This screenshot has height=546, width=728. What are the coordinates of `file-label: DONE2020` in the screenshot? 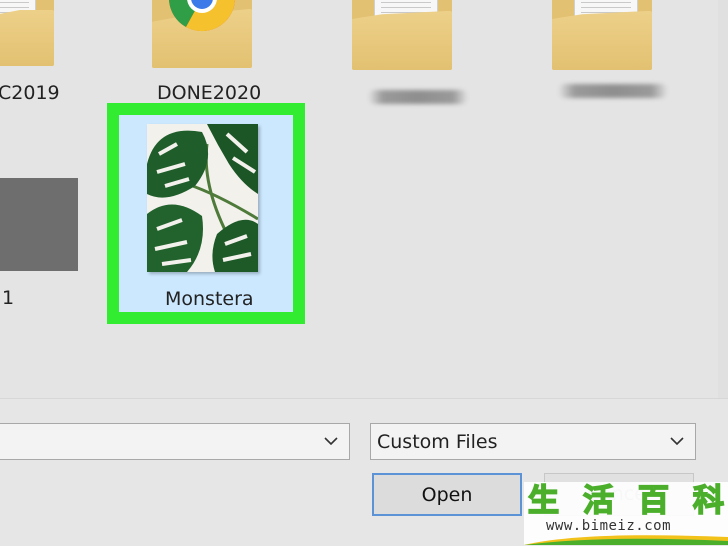 It's located at (209, 93).